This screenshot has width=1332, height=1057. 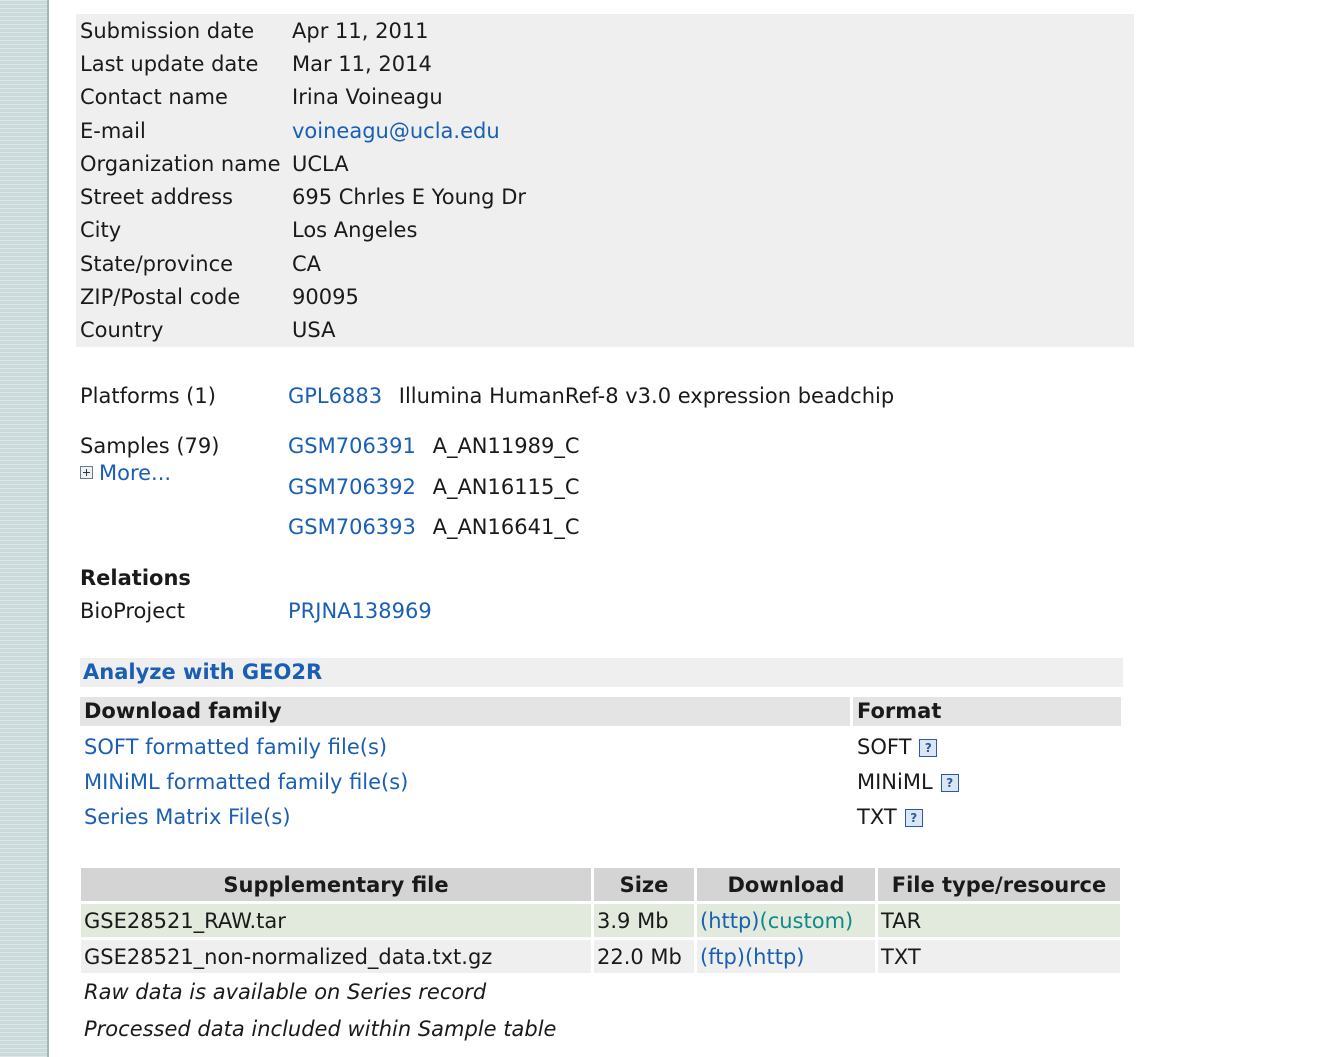 I want to click on sample-row: GSM706392 A_AN16115_C, so click(x=434, y=487).